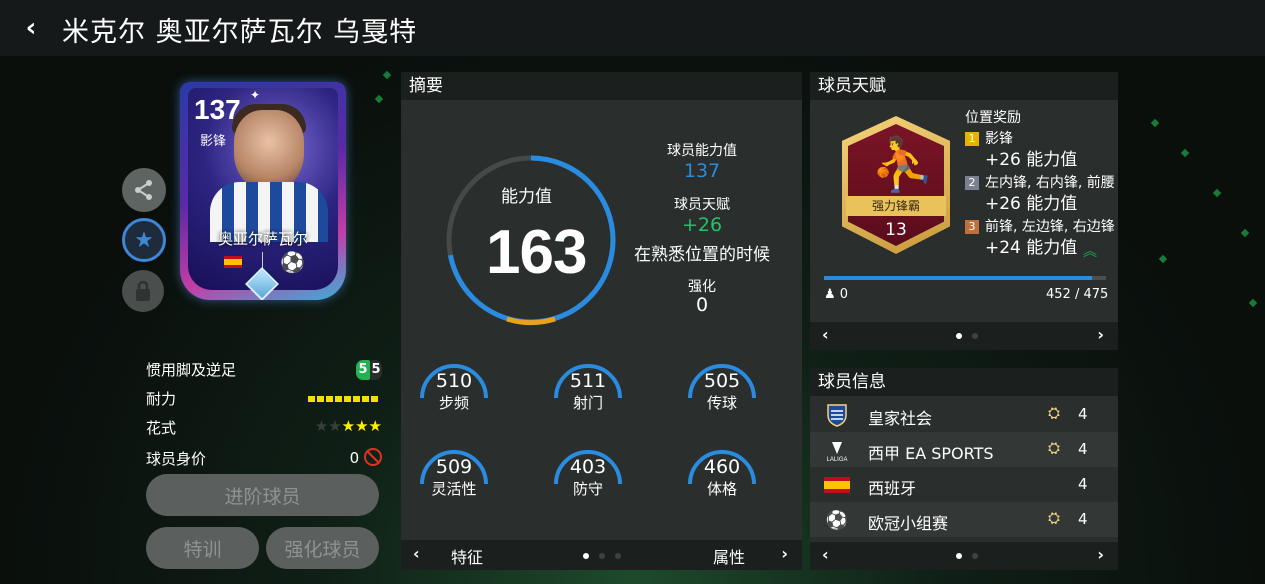 The height and width of the screenshot is (584, 1265). Describe the element at coordinates (844, 294) in the screenshot. I see `boost-count-value: 0` at that location.